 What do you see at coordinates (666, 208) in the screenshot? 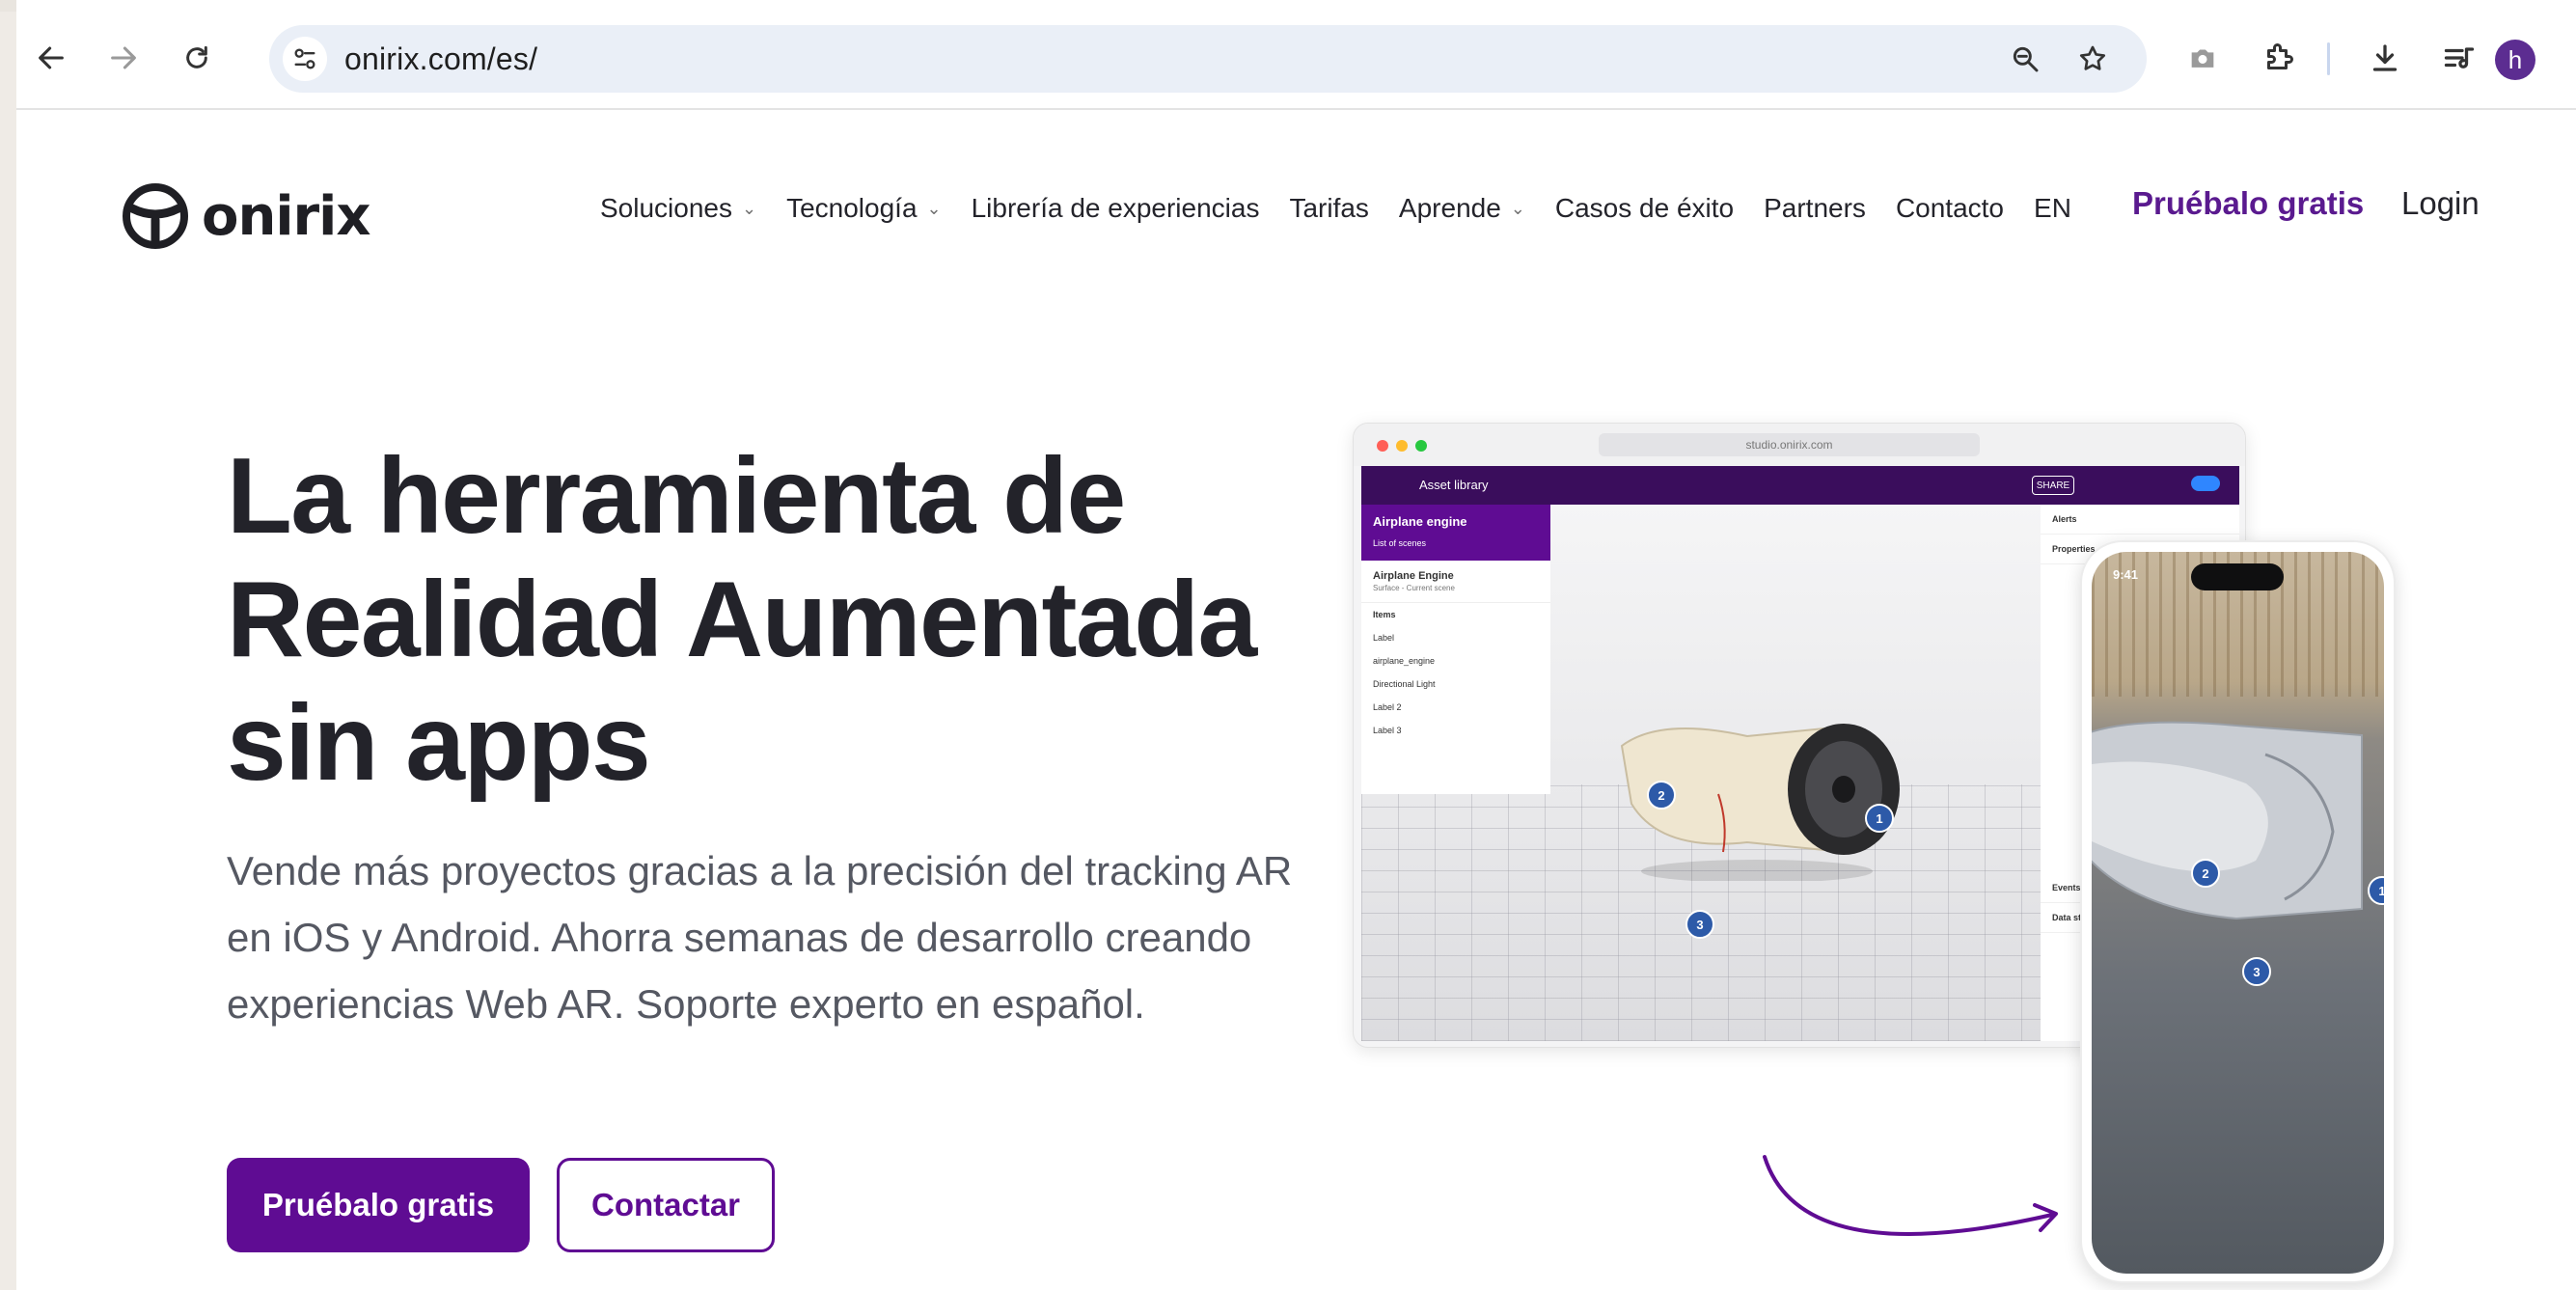
I see `nav-label: Soluciones` at bounding box center [666, 208].